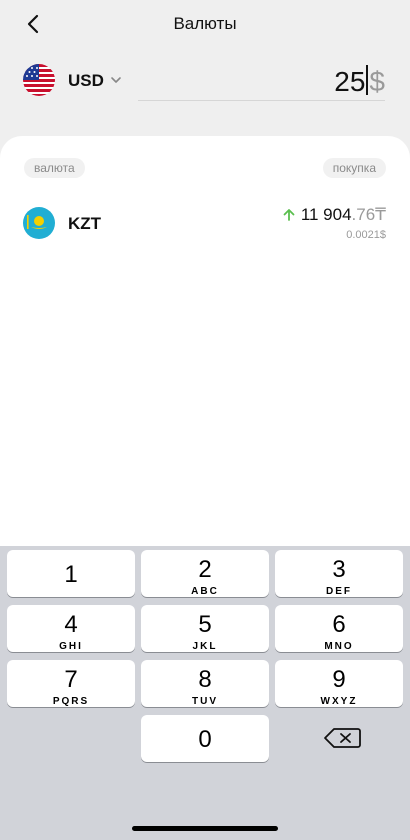  What do you see at coordinates (339, 624) in the screenshot?
I see `key-digit: 6` at bounding box center [339, 624].